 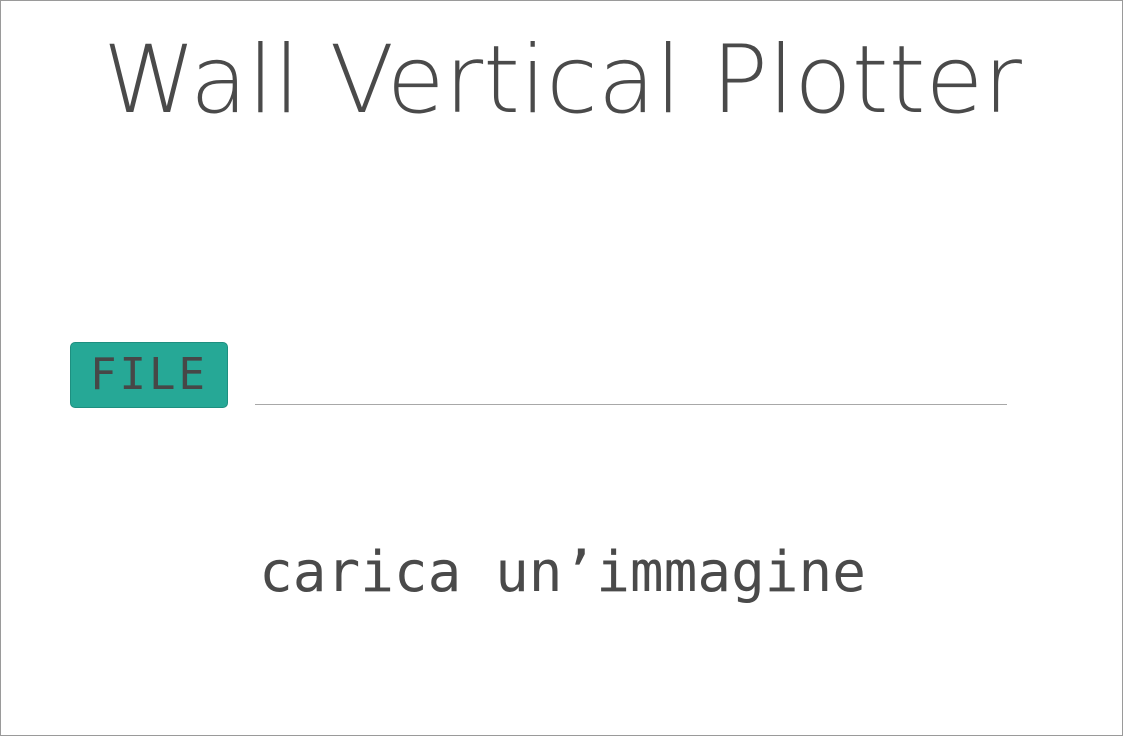 What do you see at coordinates (562, 80) in the screenshot?
I see `page-title: Wall Vertical Plotter` at bounding box center [562, 80].